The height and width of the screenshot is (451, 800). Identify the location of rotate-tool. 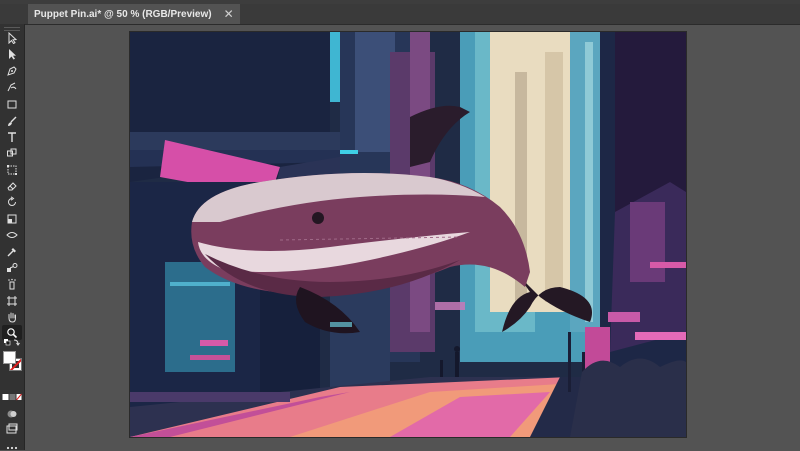
(12, 201).